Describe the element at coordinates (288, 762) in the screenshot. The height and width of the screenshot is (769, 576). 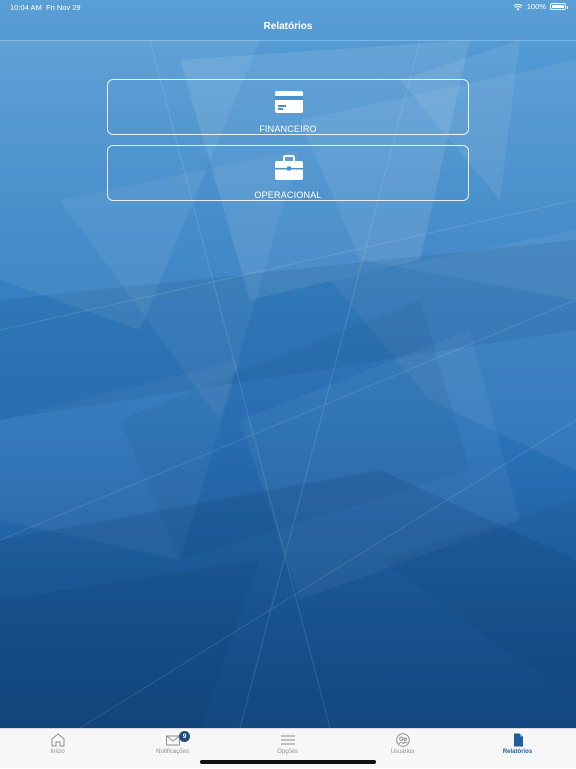
I see `home-indicator` at that location.